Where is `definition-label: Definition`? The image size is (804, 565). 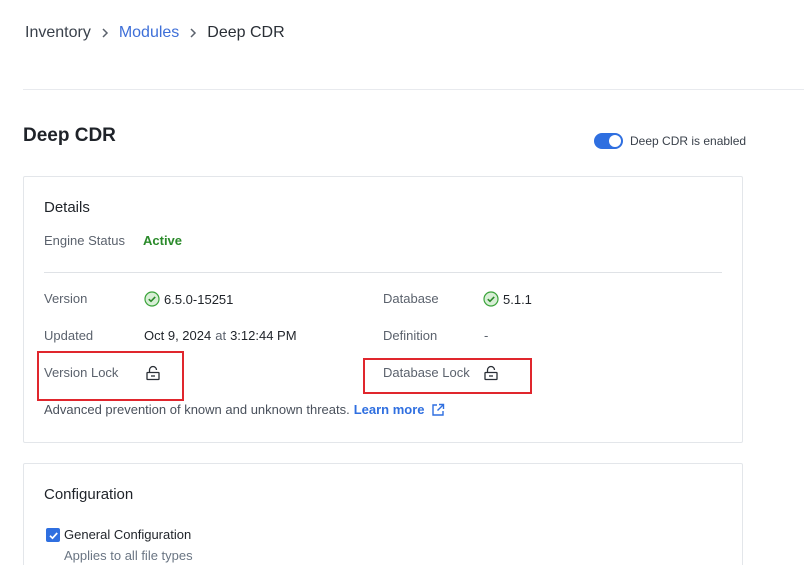 definition-label: Definition is located at coordinates (410, 335).